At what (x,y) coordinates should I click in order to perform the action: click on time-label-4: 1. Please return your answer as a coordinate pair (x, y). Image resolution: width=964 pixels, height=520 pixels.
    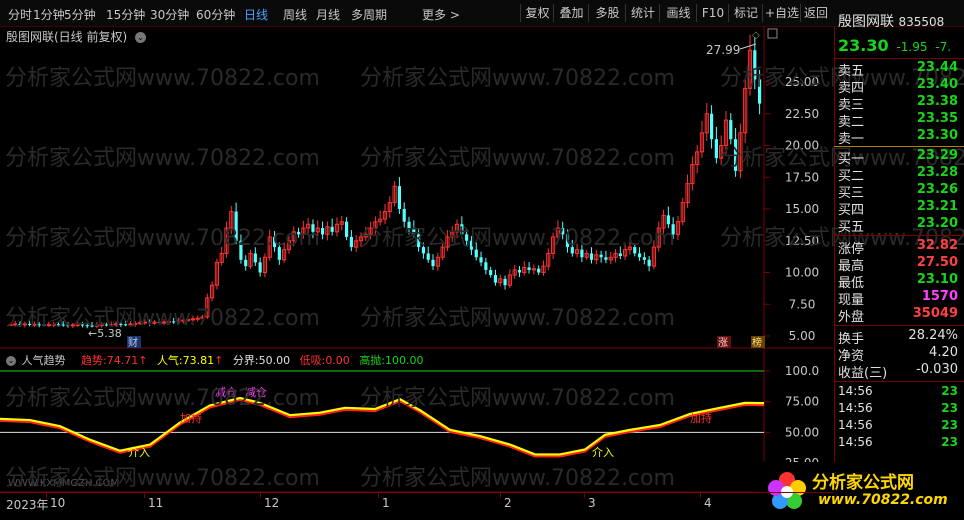
    Looking at the image, I should click on (386, 503).